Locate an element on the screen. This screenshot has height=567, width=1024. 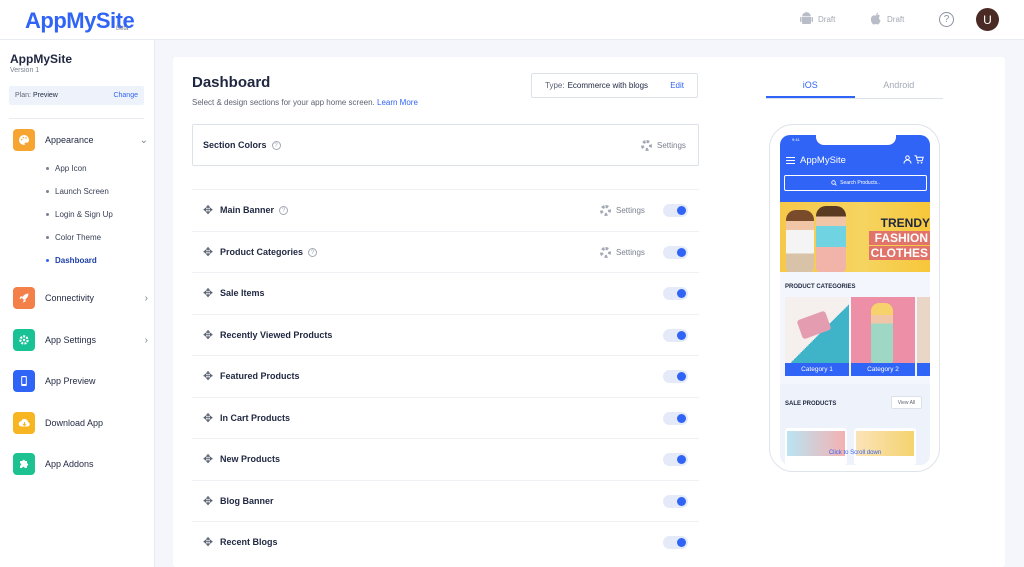
banner-line-1: TRENDY is located at coordinates (905, 223).